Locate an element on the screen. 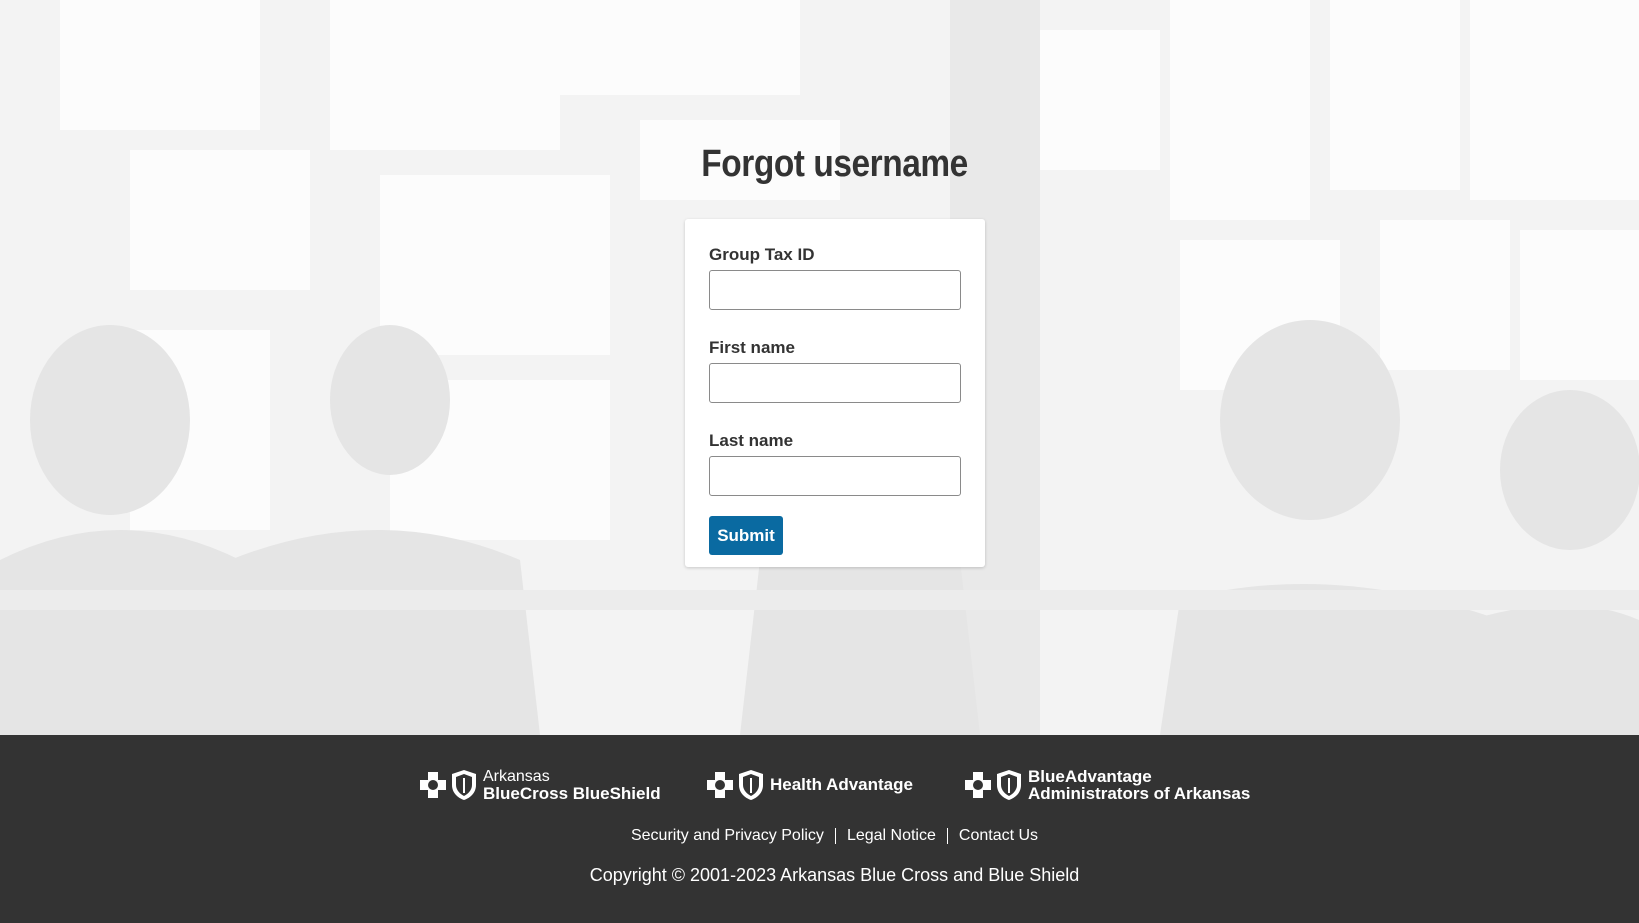 The height and width of the screenshot is (923, 1639). submit-button: Submit is located at coordinates (746, 535).